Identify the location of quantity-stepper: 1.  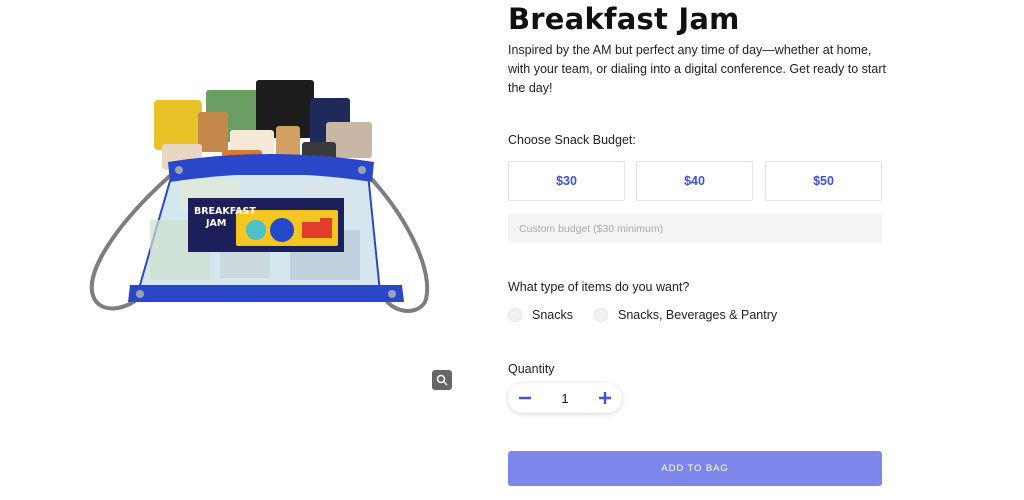
(565, 398).